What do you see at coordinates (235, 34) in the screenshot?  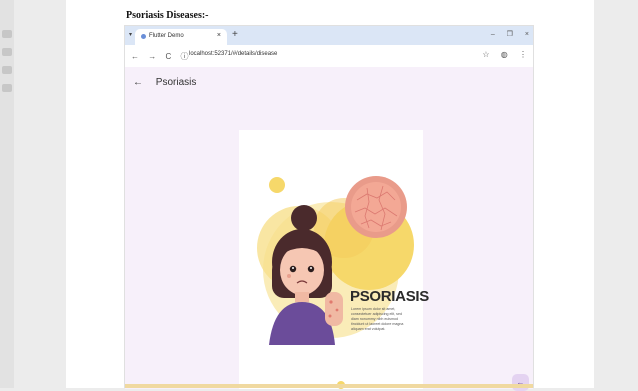 I see `new-tab-button: +` at bounding box center [235, 34].